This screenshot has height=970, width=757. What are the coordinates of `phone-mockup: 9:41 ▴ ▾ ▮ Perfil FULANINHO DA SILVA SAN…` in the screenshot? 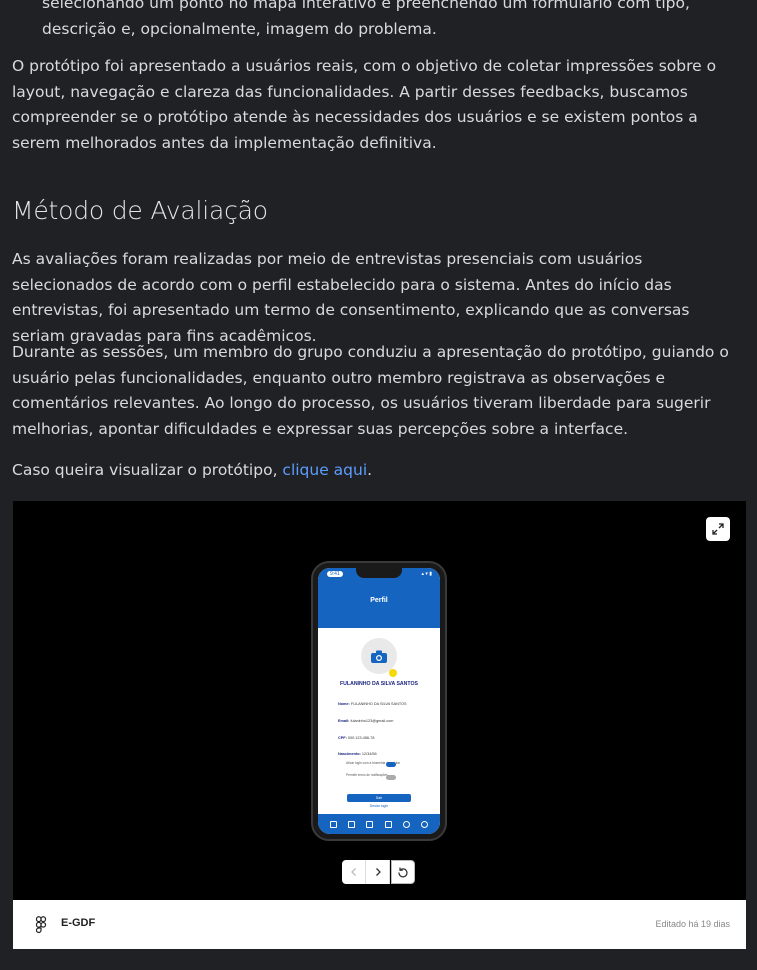 It's located at (379, 701).